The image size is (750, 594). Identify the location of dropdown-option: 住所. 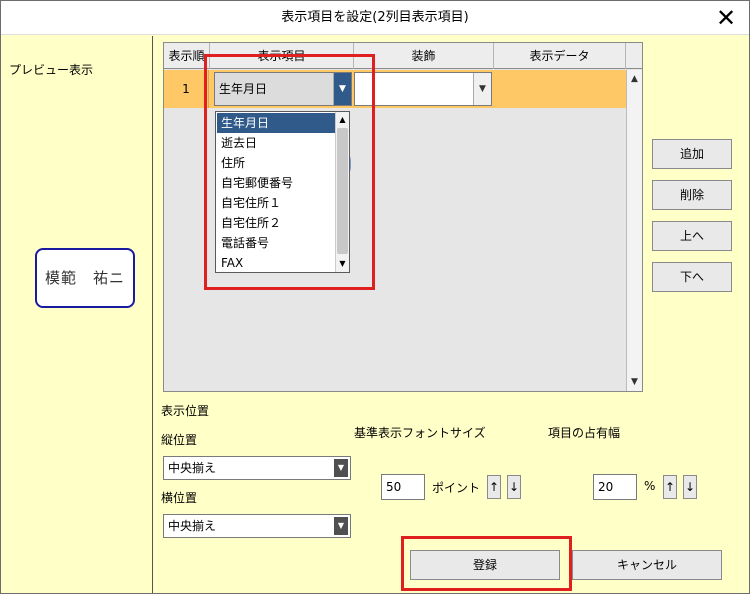
(276, 163).